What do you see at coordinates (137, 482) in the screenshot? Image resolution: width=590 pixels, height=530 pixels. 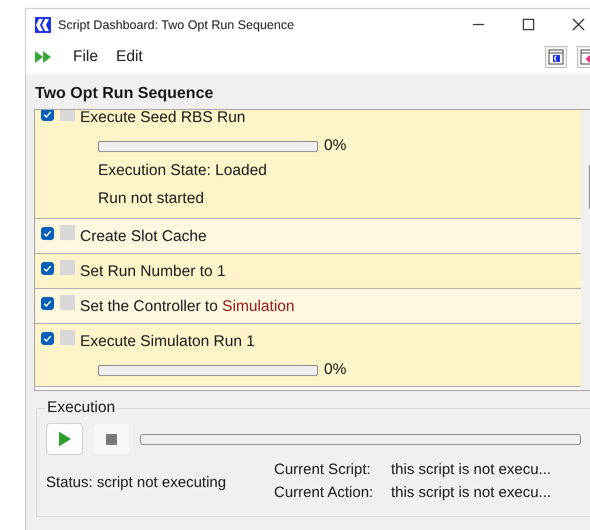 I see `status-text: Status: script not executing` at bounding box center [137, 482].